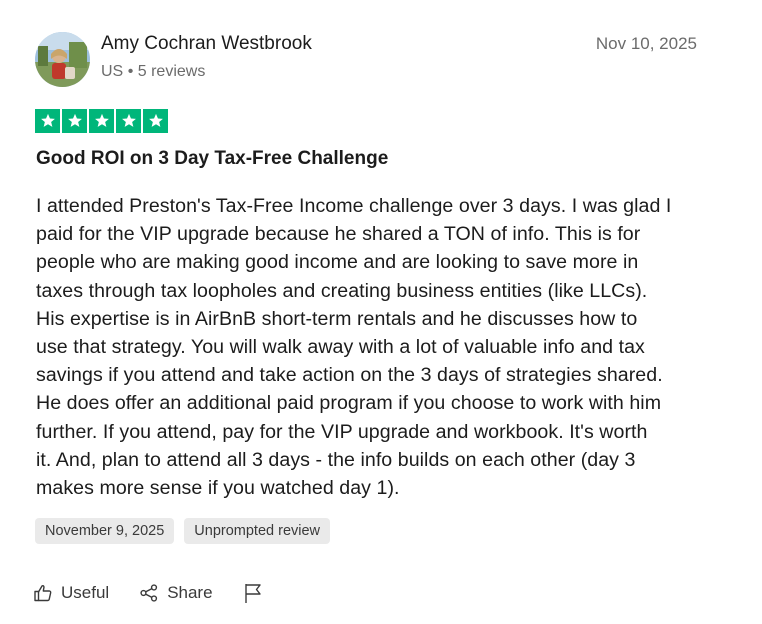 This screenshot has width=762, height=624. I want to click on avatar, so click(62, 59).